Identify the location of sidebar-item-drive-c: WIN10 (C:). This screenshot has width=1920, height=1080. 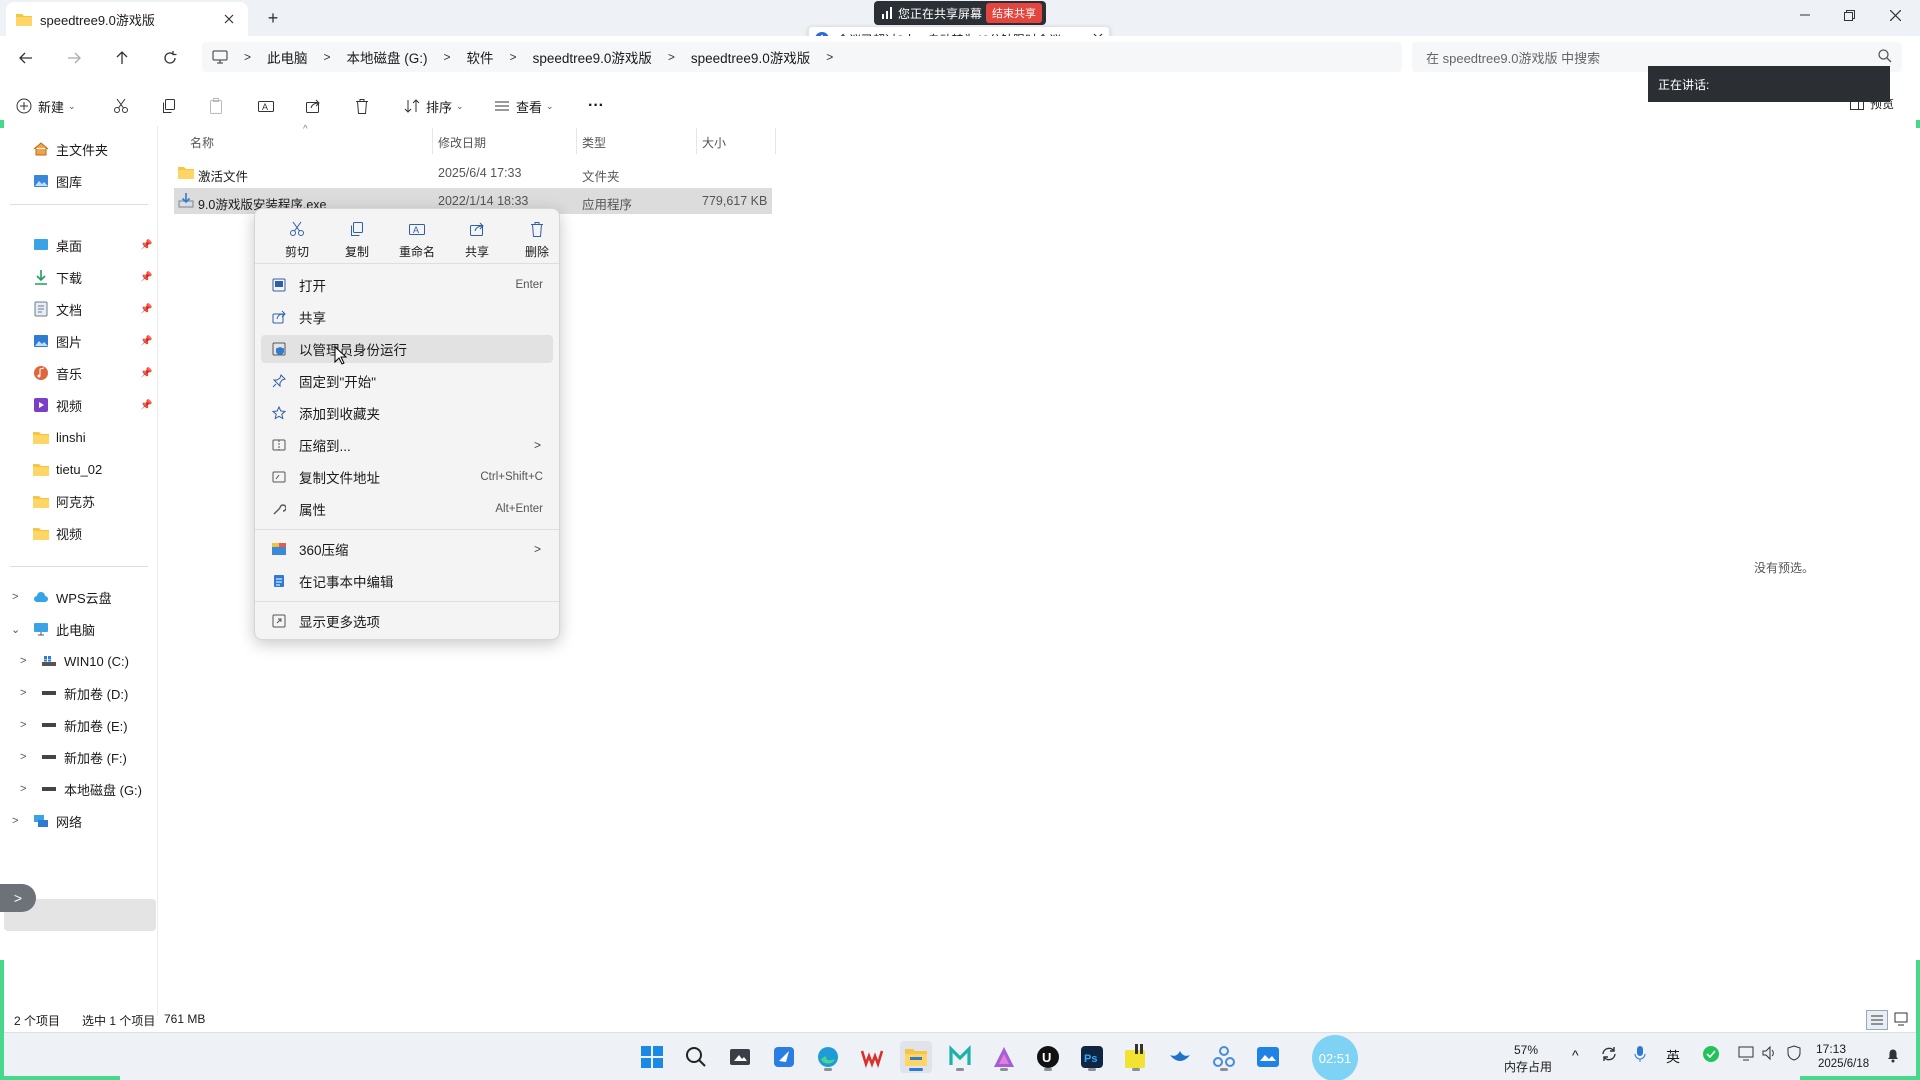
(84, 661).